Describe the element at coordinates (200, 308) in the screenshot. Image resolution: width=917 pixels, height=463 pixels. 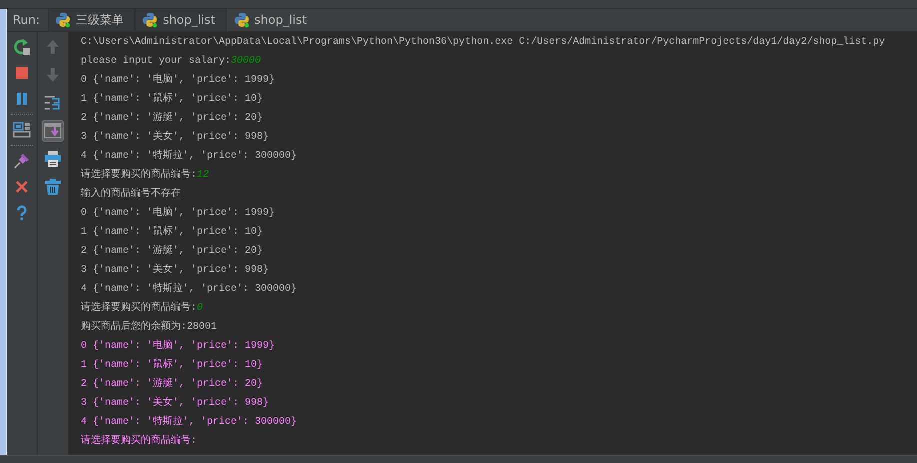
I see `input-text: 0` at that location.